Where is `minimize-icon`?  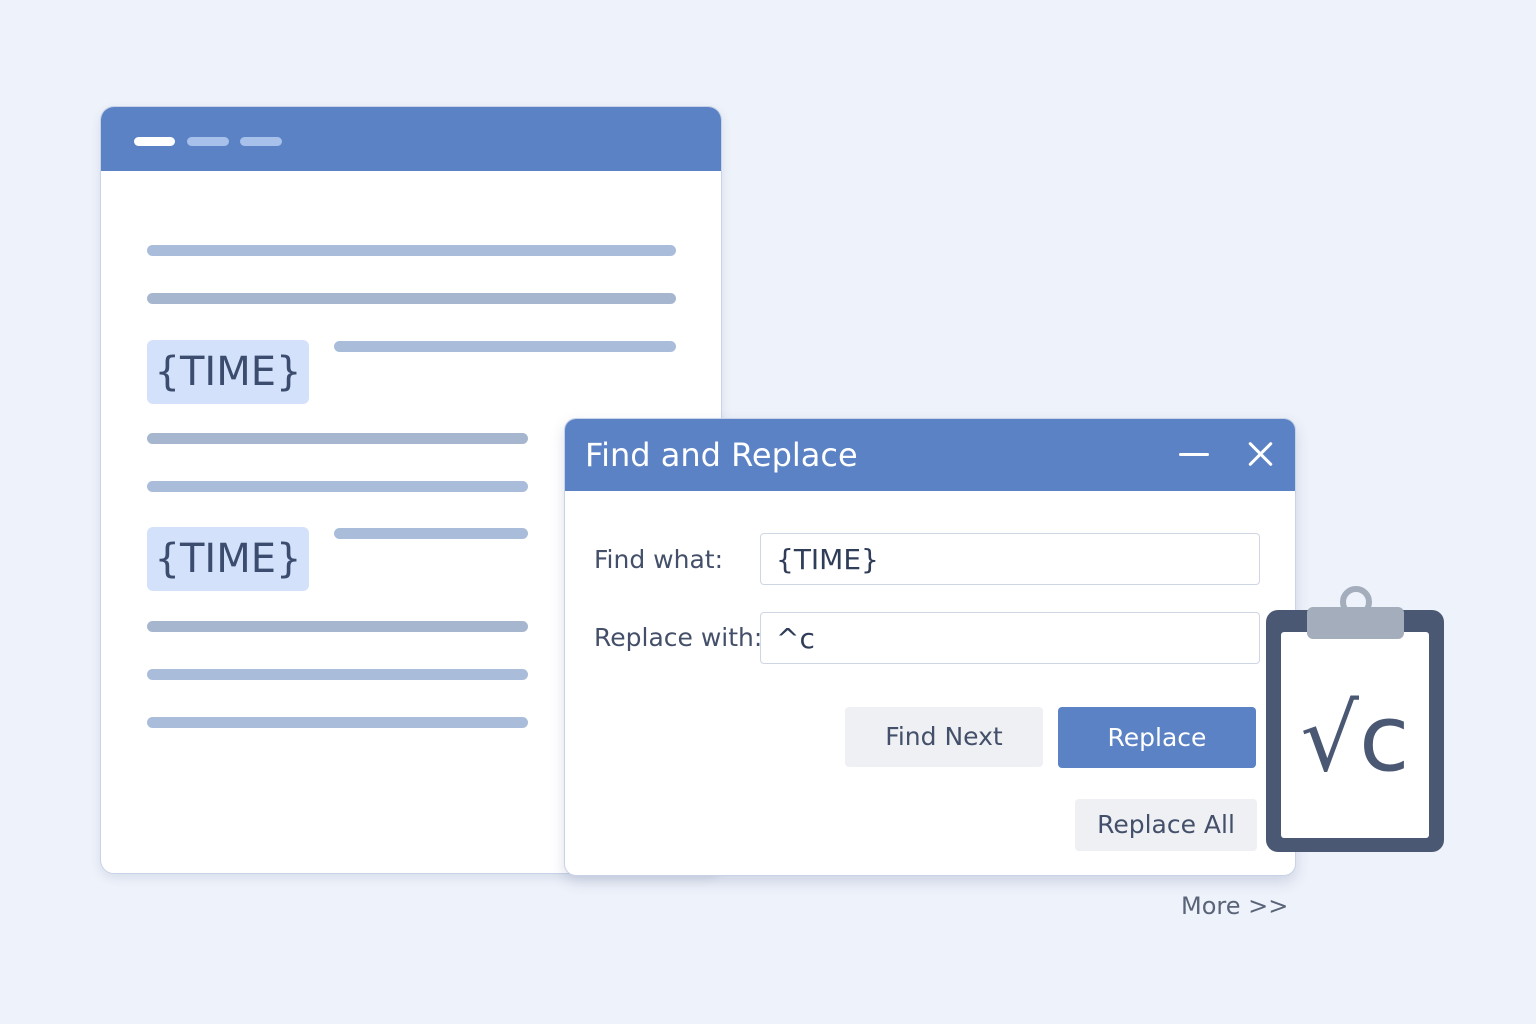 minimize-icon is located at coordinates (1194, 454).